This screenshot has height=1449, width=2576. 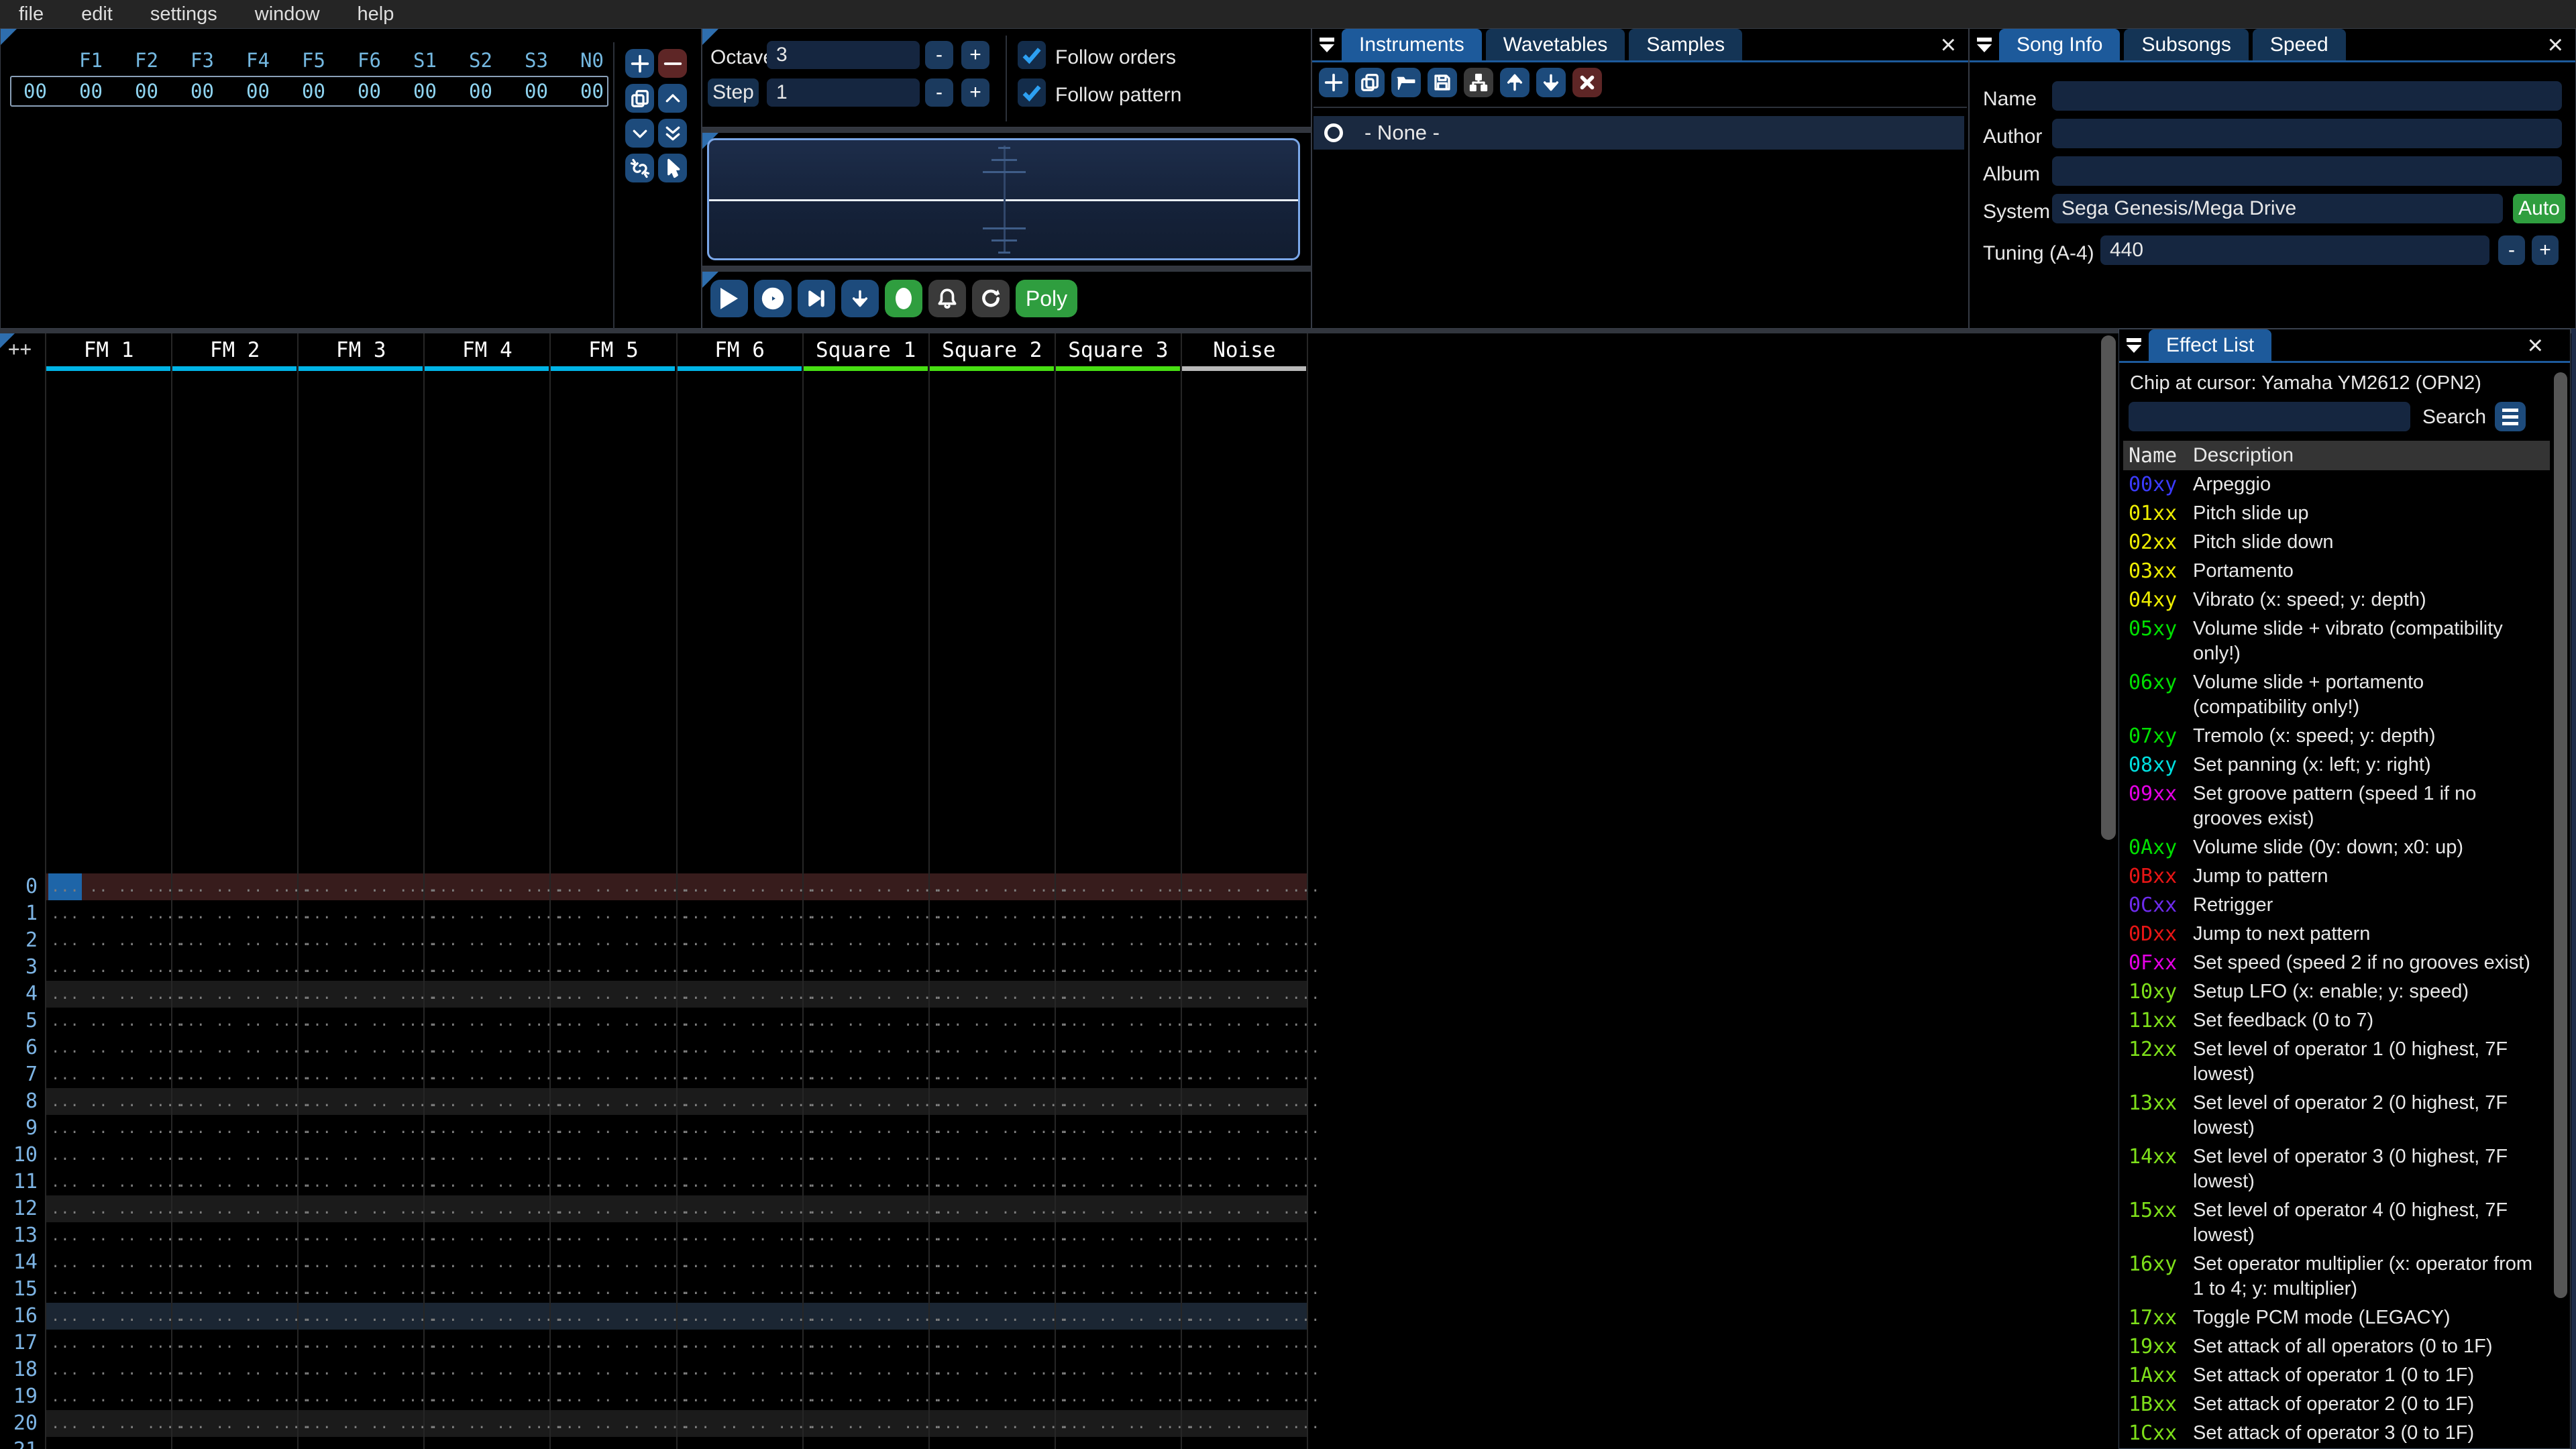 What do you see at coordinates (2539, 208) in the screenshot?
I see `auto-system-button: Auto` at bounding box center [2539, 208].